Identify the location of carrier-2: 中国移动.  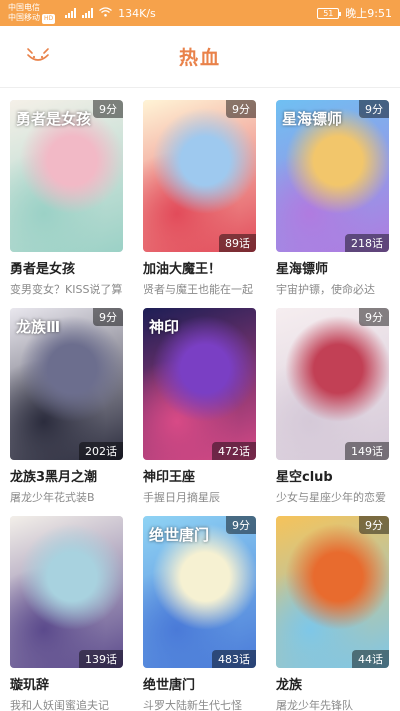
(24, 17).